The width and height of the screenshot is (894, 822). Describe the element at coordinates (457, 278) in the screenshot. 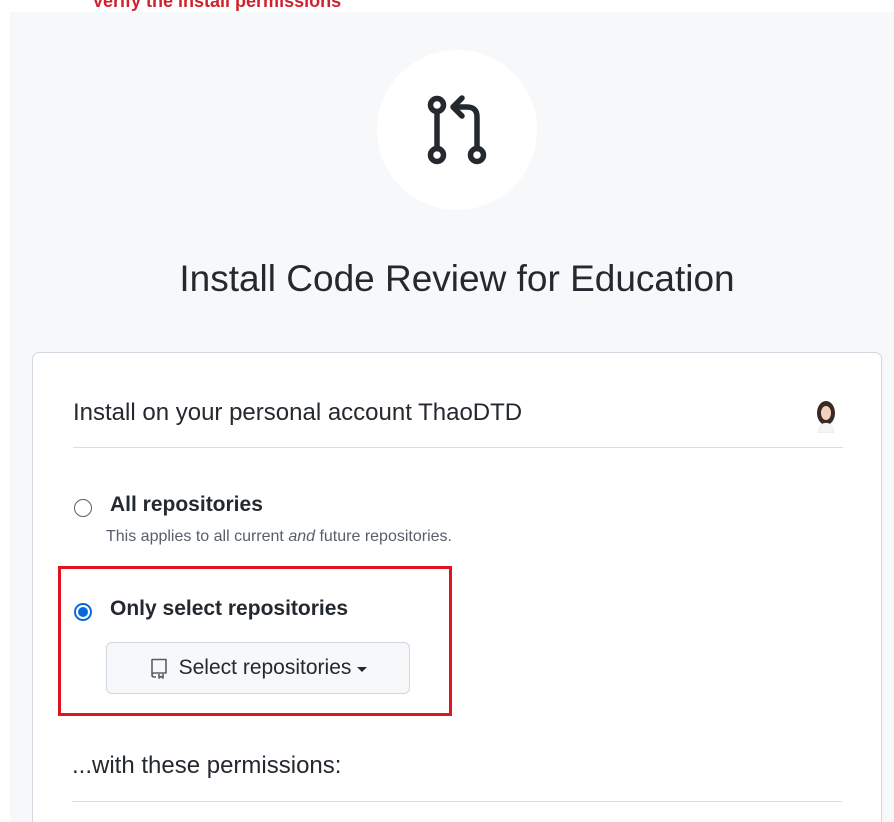

I see `page-title: Install Code Review for Education` at that location.